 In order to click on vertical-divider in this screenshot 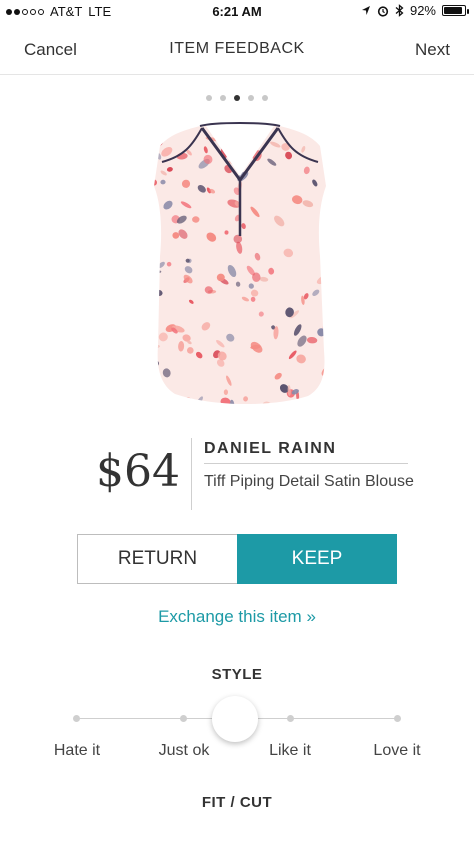, I will do `click(191, 474)`.